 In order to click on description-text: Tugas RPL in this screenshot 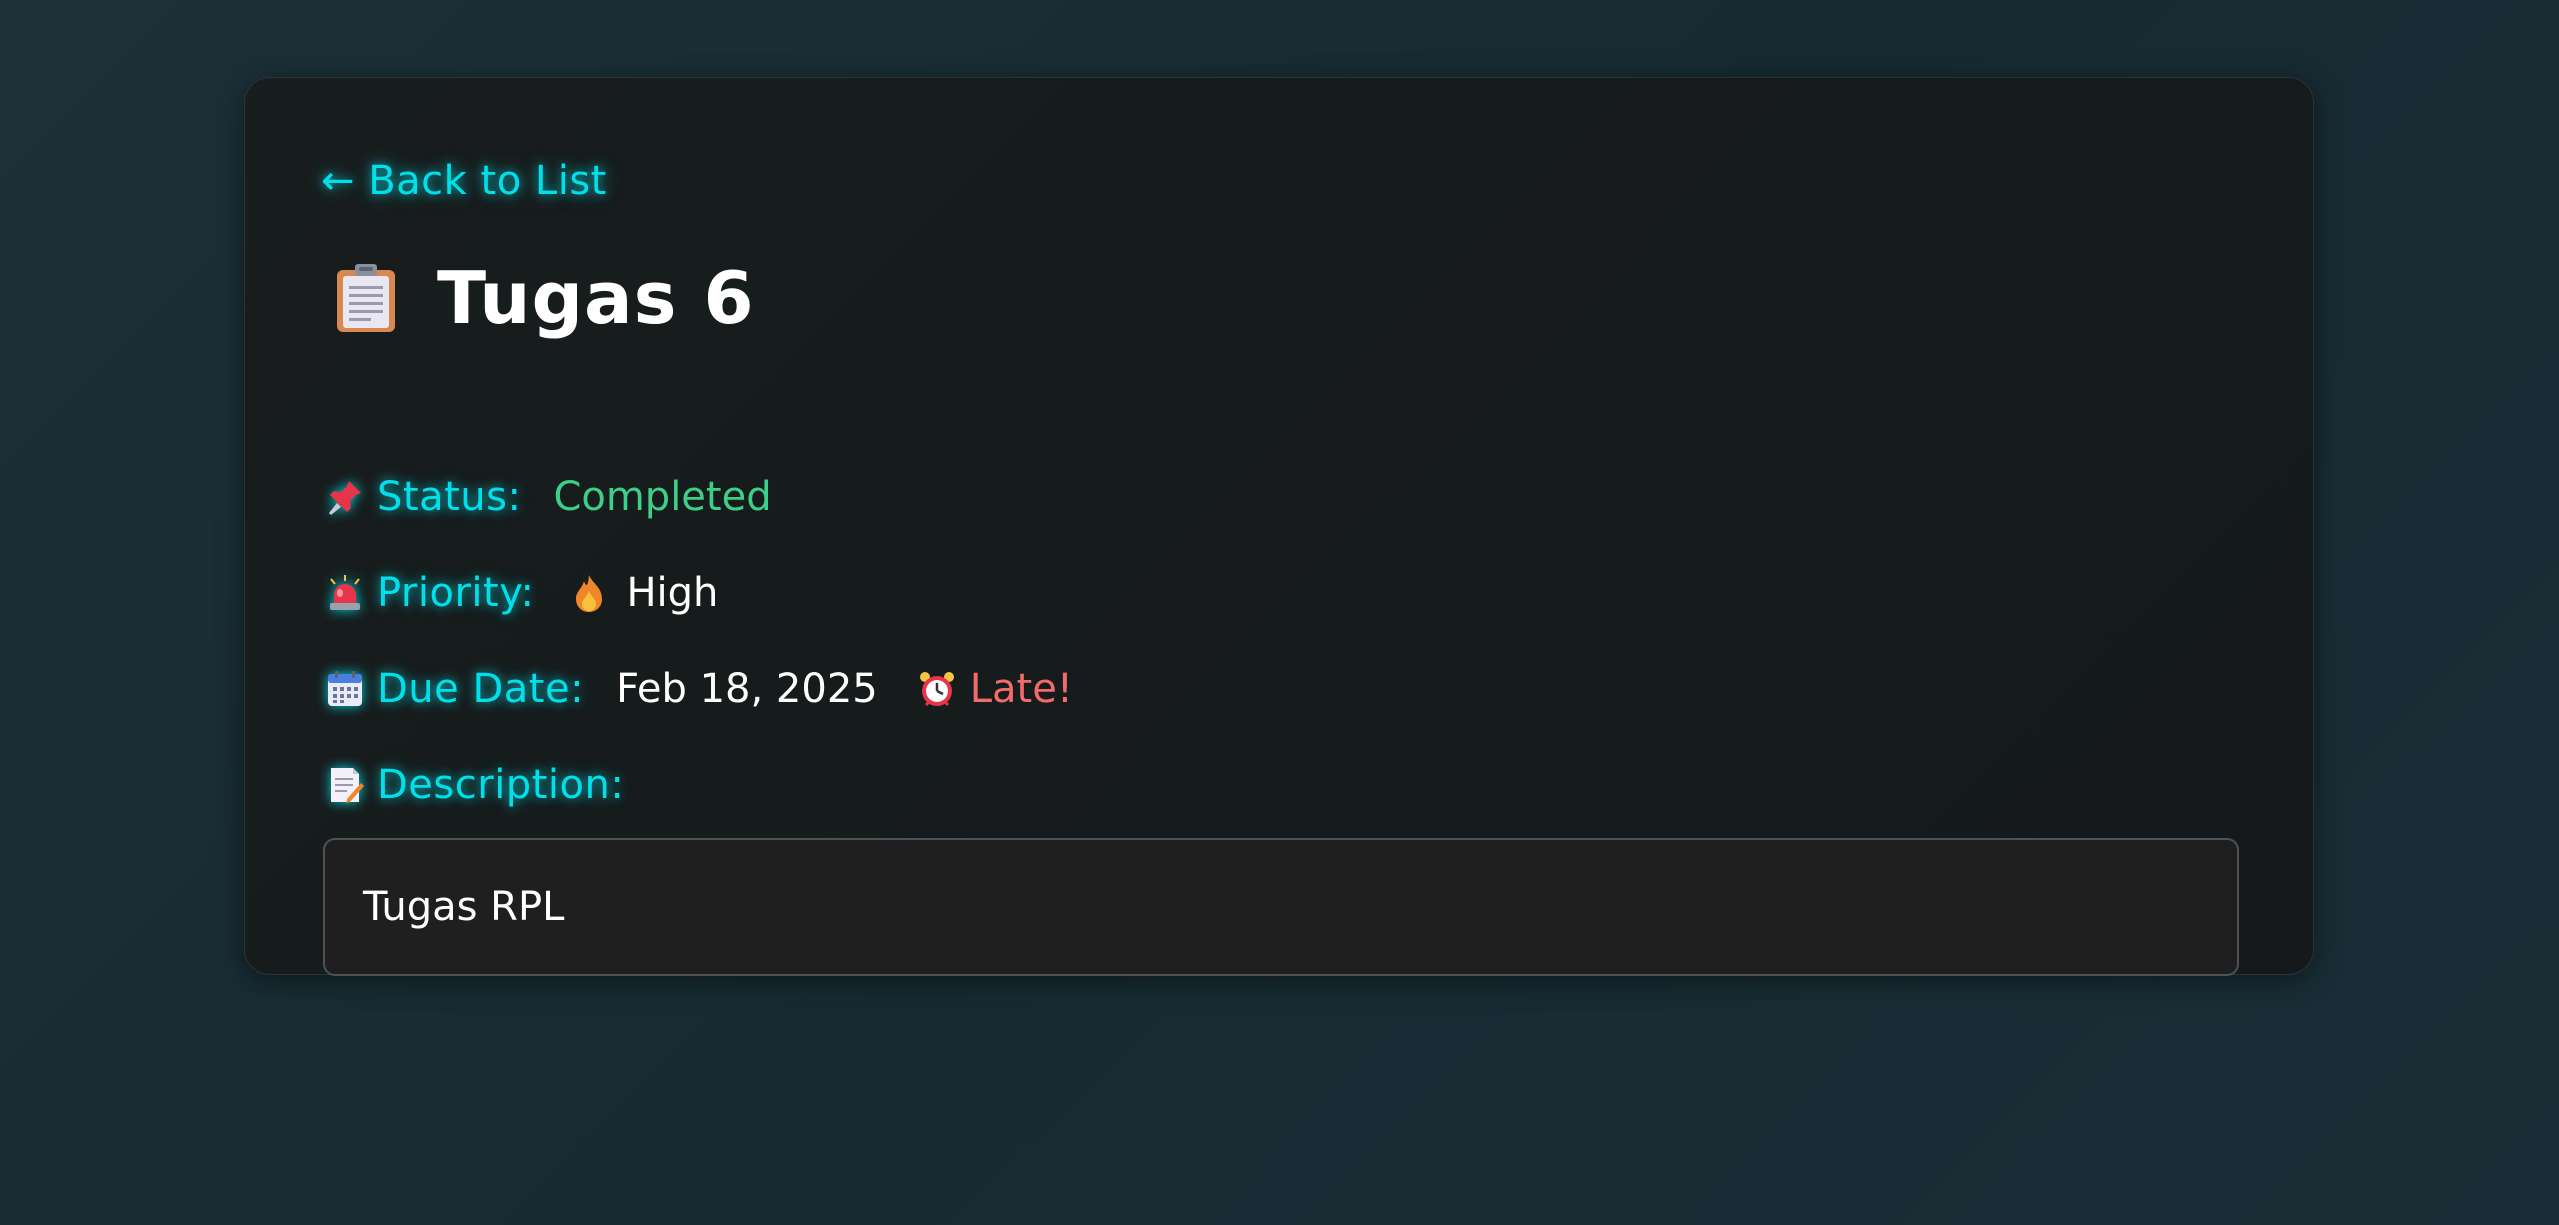, I will do `click(464, 907)`.